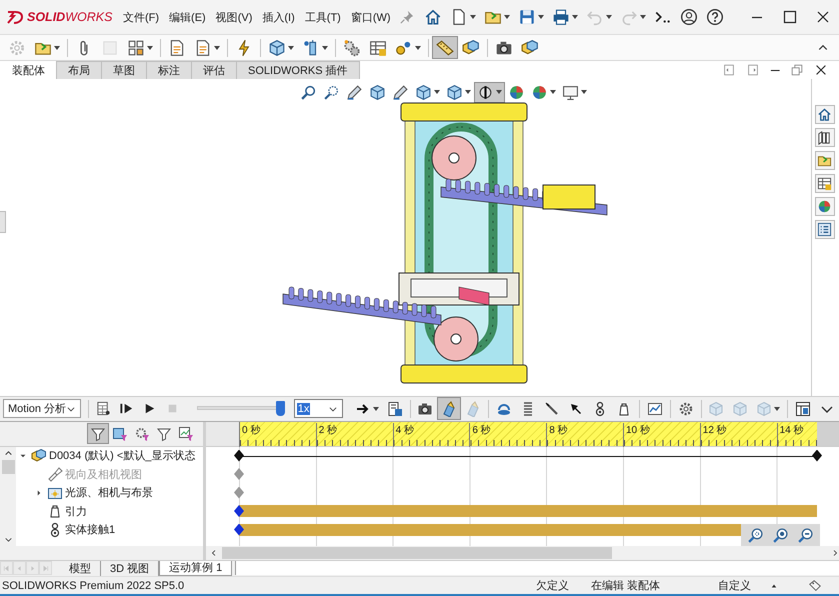  I want to click on time-label: 6 秒, so click(480, 434).